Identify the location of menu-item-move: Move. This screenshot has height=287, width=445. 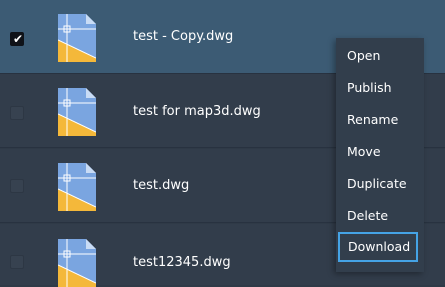
(380, 152).